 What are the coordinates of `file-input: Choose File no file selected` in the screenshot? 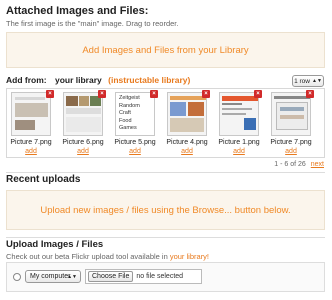 It's located at (143, 276).